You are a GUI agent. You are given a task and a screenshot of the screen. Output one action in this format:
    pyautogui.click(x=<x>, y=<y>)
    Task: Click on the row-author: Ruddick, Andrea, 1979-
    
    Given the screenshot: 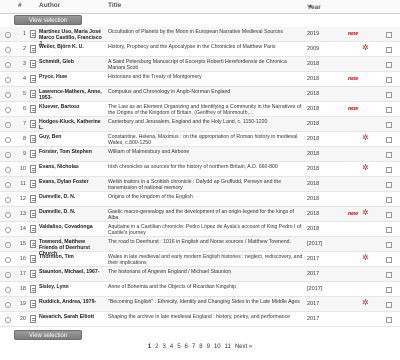 What is the action you would take?
    pyautogui.click(x=71, y=302)
    